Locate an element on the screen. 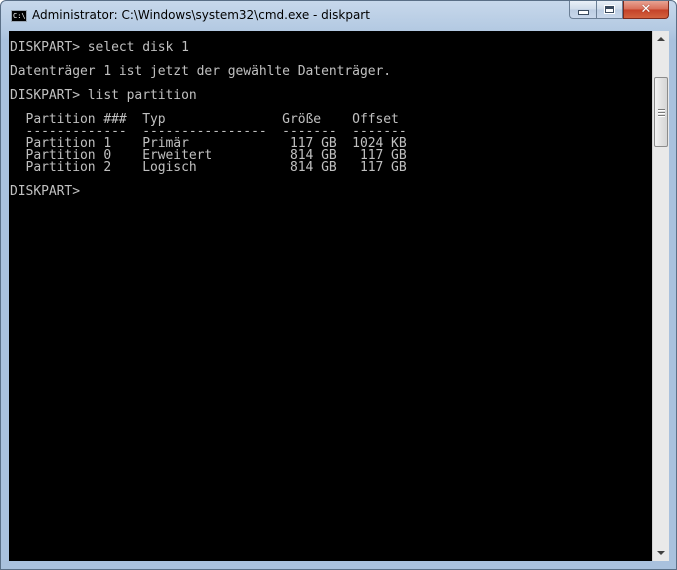  minimize-icon is located at coordinates (583, 12).